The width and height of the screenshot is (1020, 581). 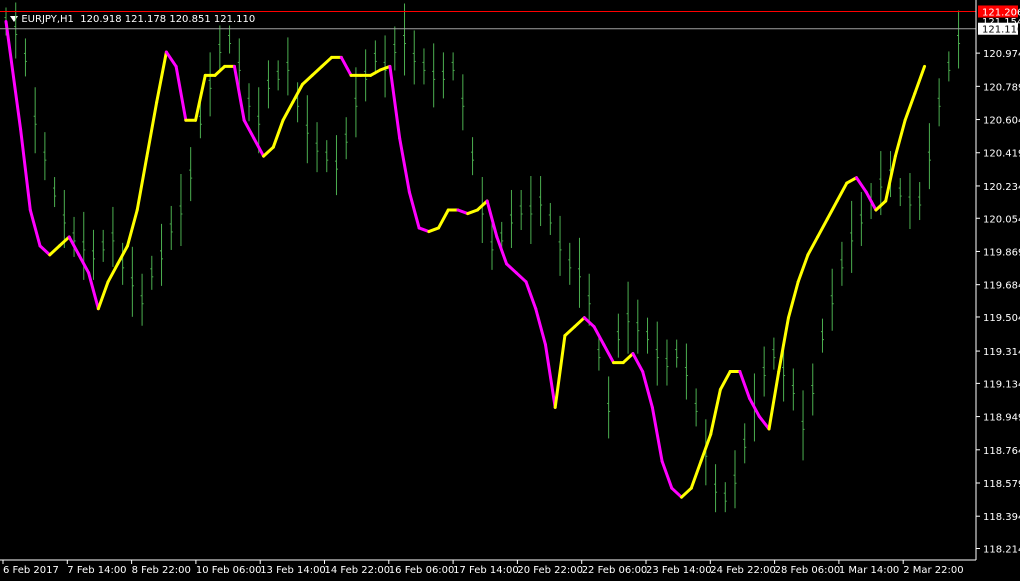 What do you see at coordinates (1001, 517) in the screenshot?
I see `y-tick-label: 118.394` at bounding box center [1001, 517].